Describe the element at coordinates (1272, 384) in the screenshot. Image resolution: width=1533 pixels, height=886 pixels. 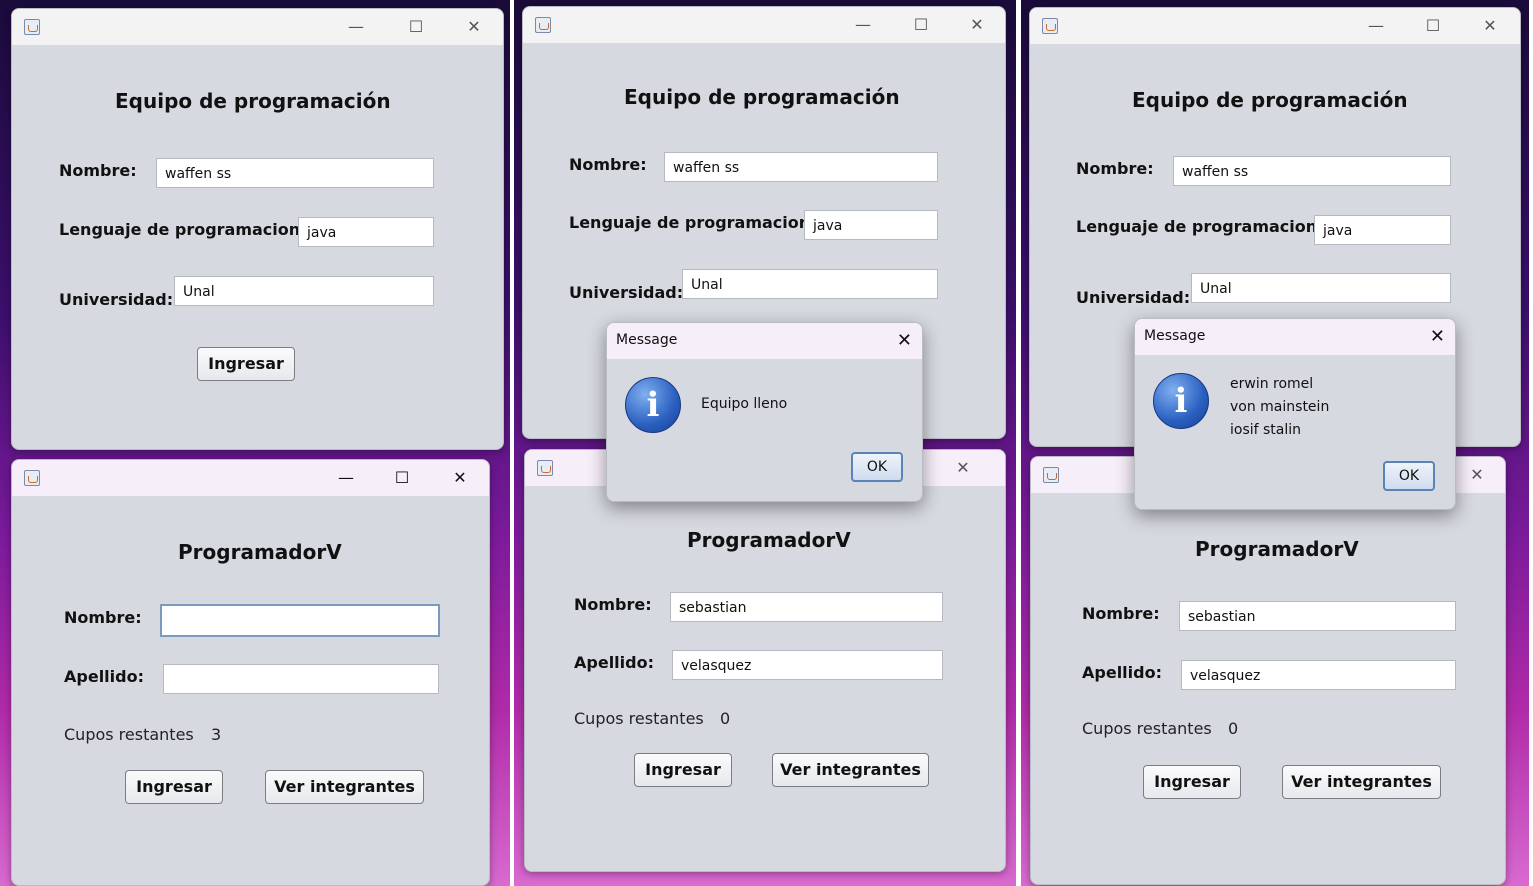
I see `dialog-message-line: erwin romel` at that location.